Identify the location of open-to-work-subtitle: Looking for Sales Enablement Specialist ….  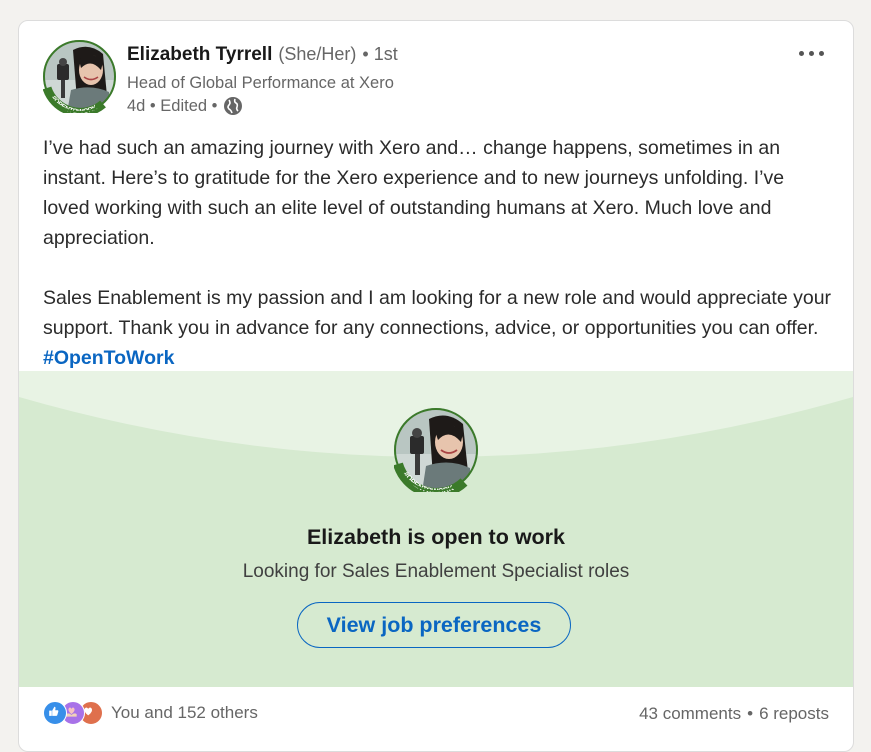
(436, 571).